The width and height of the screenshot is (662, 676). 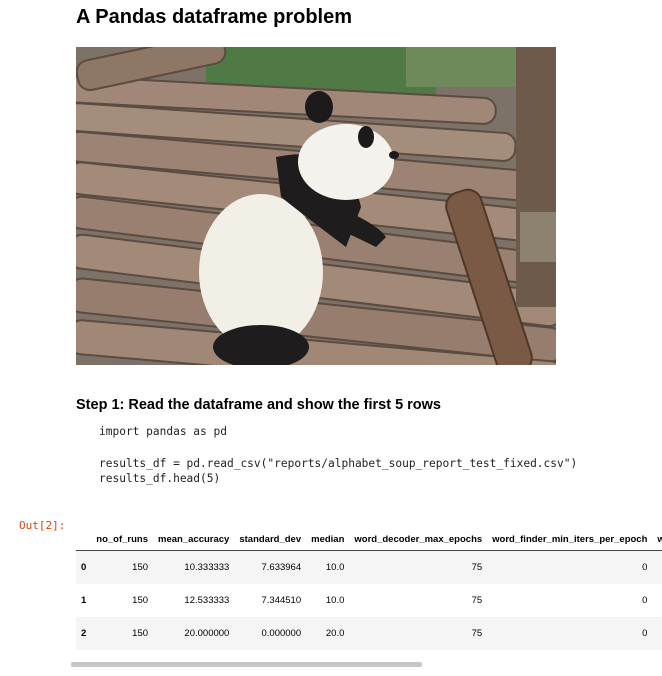 I want to click on table-cell: 20.0, so click(x=328, y=633).